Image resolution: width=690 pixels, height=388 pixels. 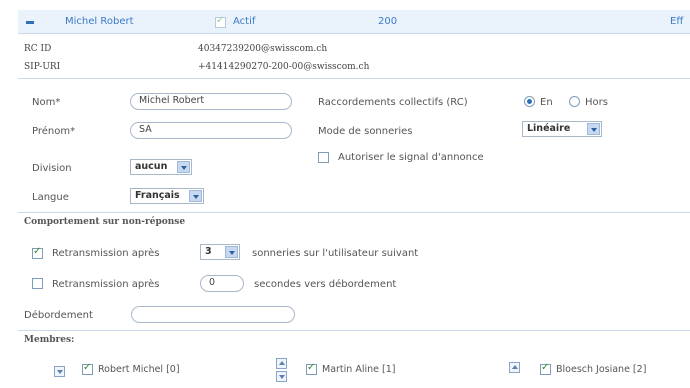 I want to click on status-label: Actif, so click(x=244, y=21).